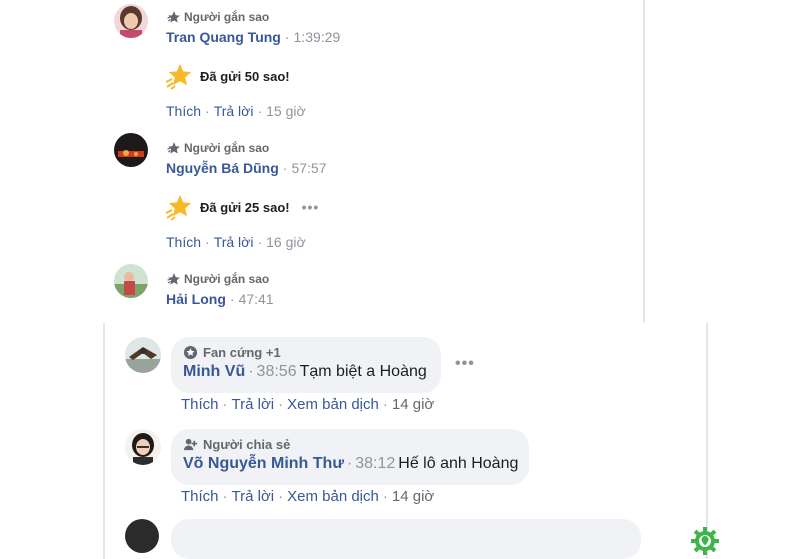 Image resolution: width=797 pixels, height=559 pixels. I want to click on fan-badge-icon, so click(190, 352).